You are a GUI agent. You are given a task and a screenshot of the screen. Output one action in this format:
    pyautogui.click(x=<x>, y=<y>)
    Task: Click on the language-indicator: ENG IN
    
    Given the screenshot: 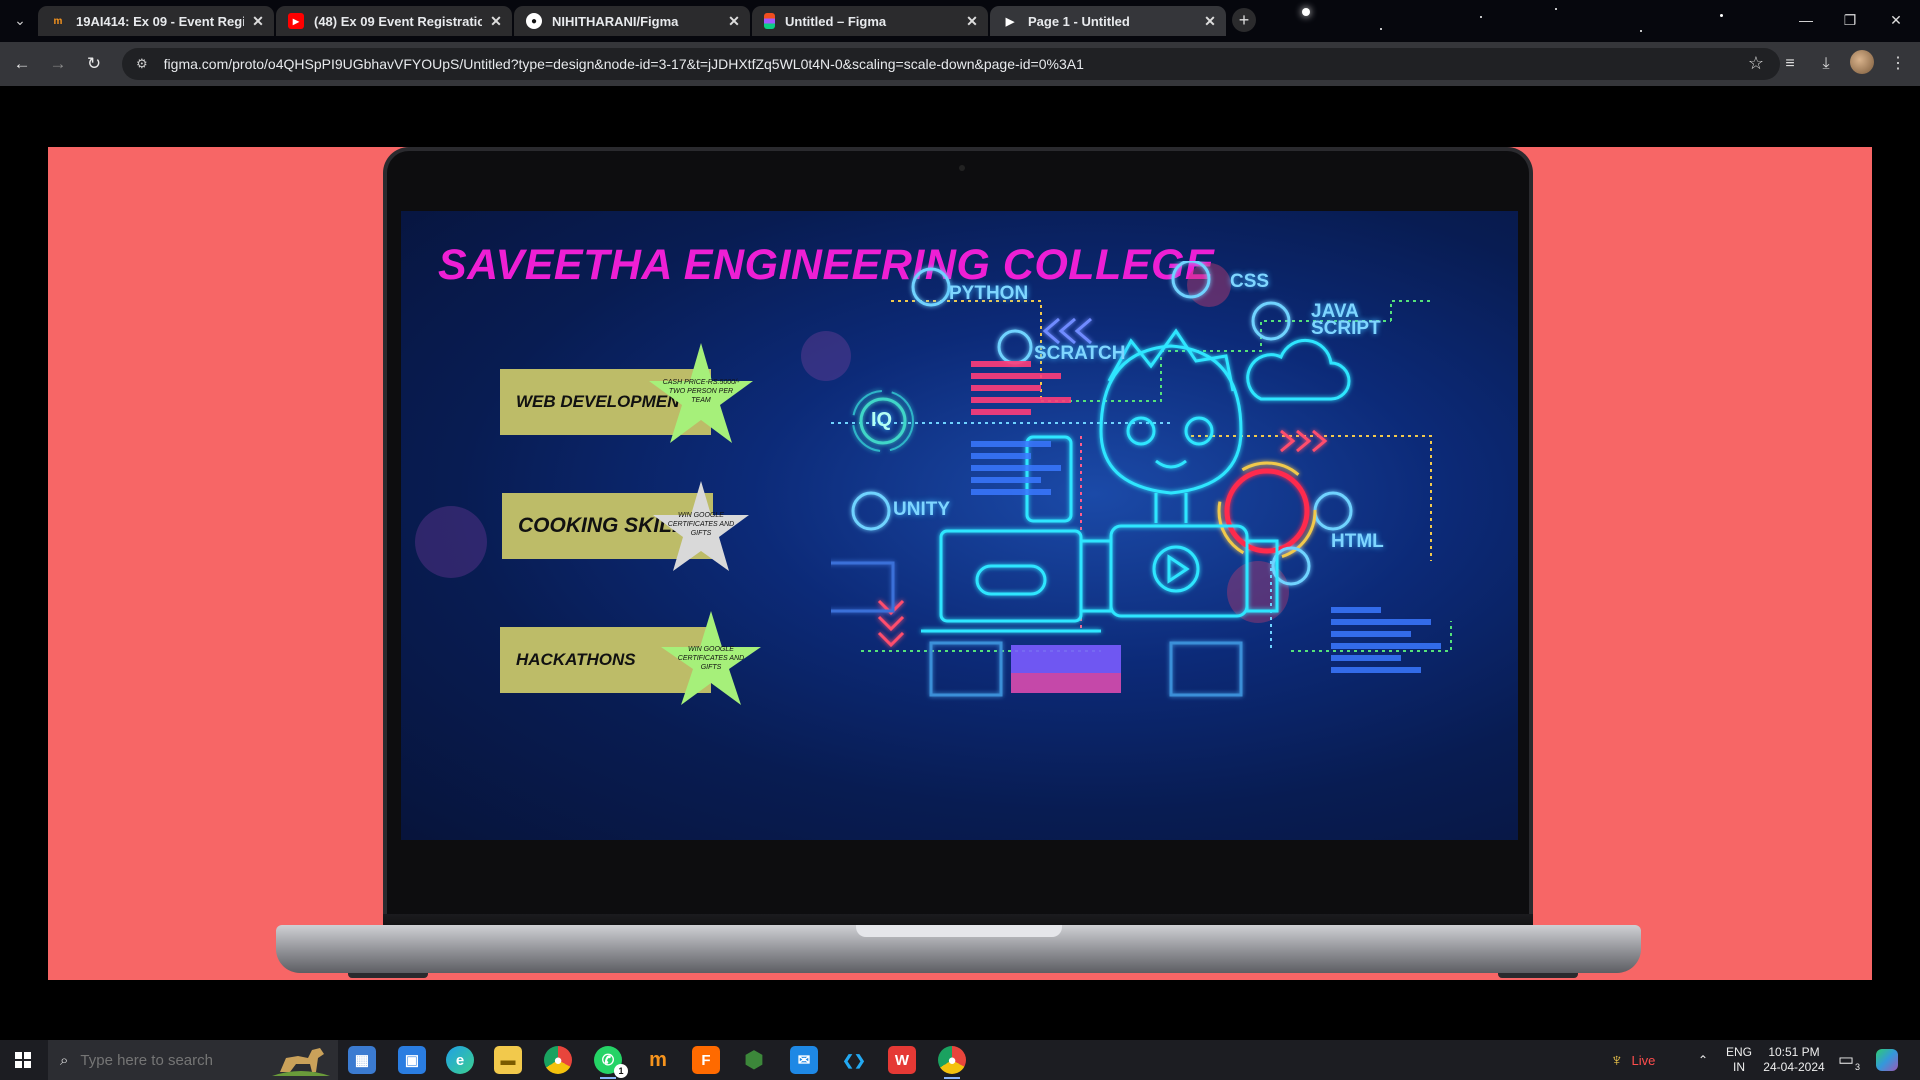 What is the action you would take?
    pyautogui.click(x=1739, y=1060)
    